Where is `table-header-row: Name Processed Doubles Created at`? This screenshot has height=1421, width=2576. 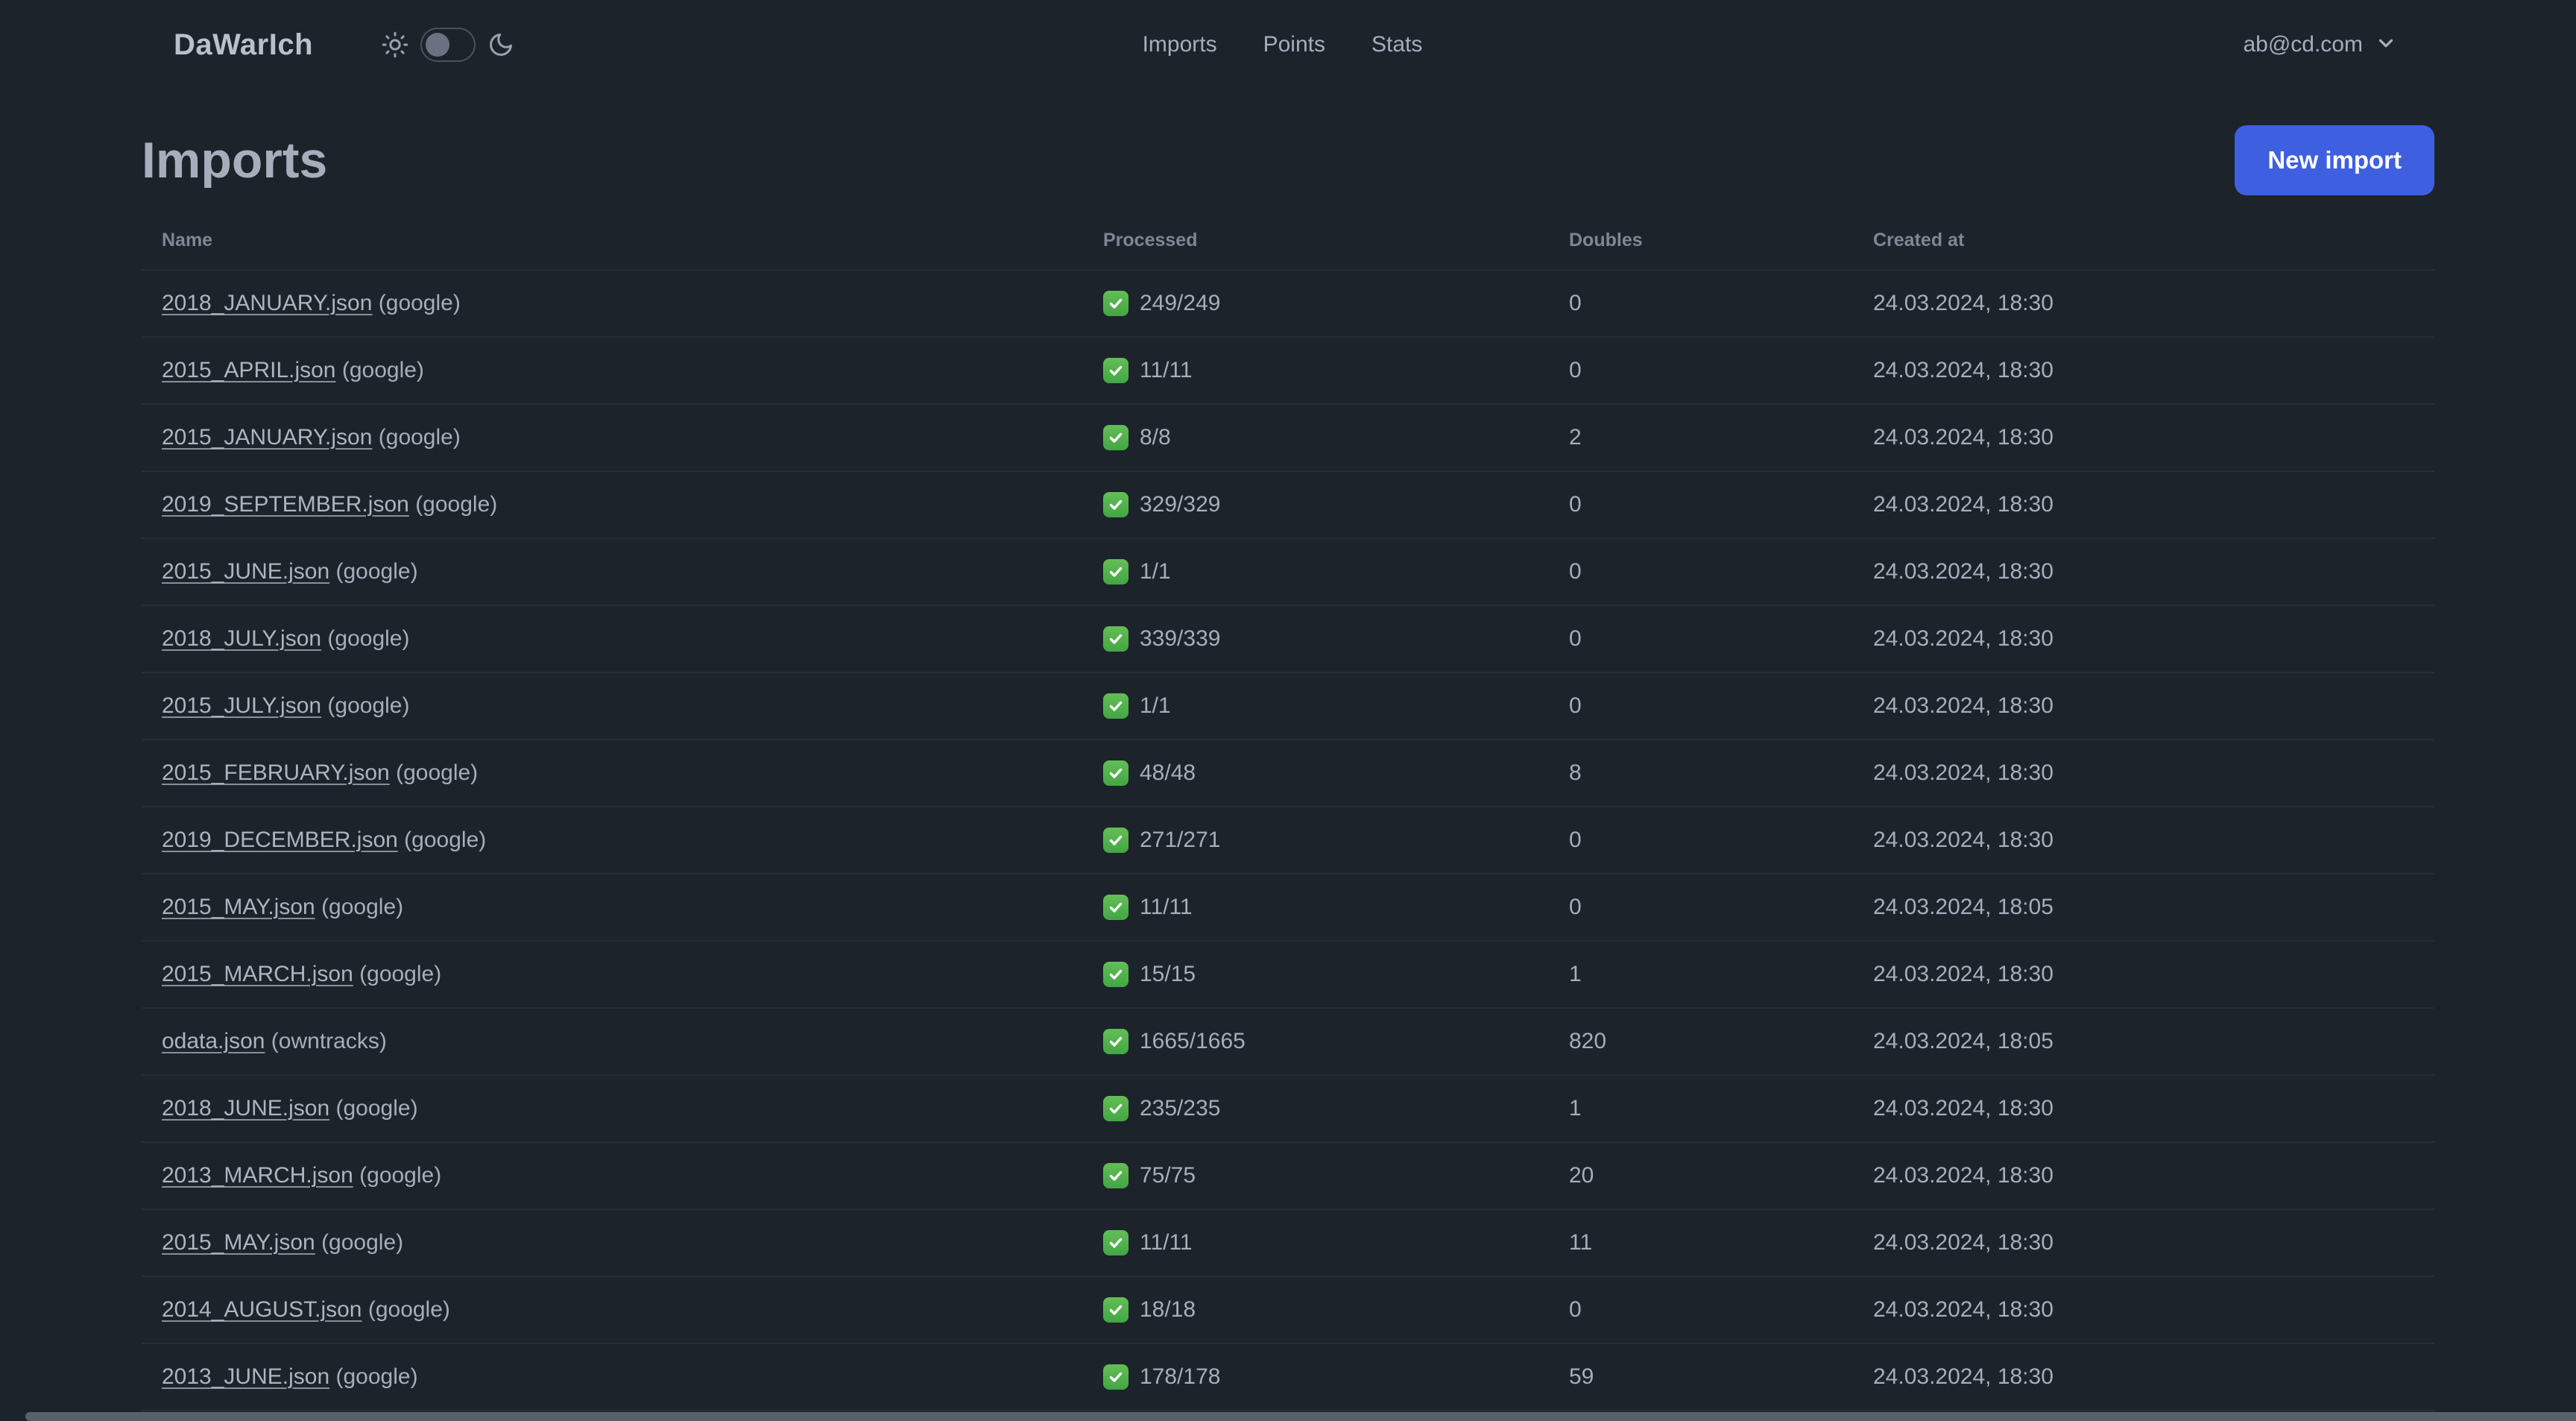
table-header-row: Name Processed Doubles Created at is located at coordinates (1288, 242).